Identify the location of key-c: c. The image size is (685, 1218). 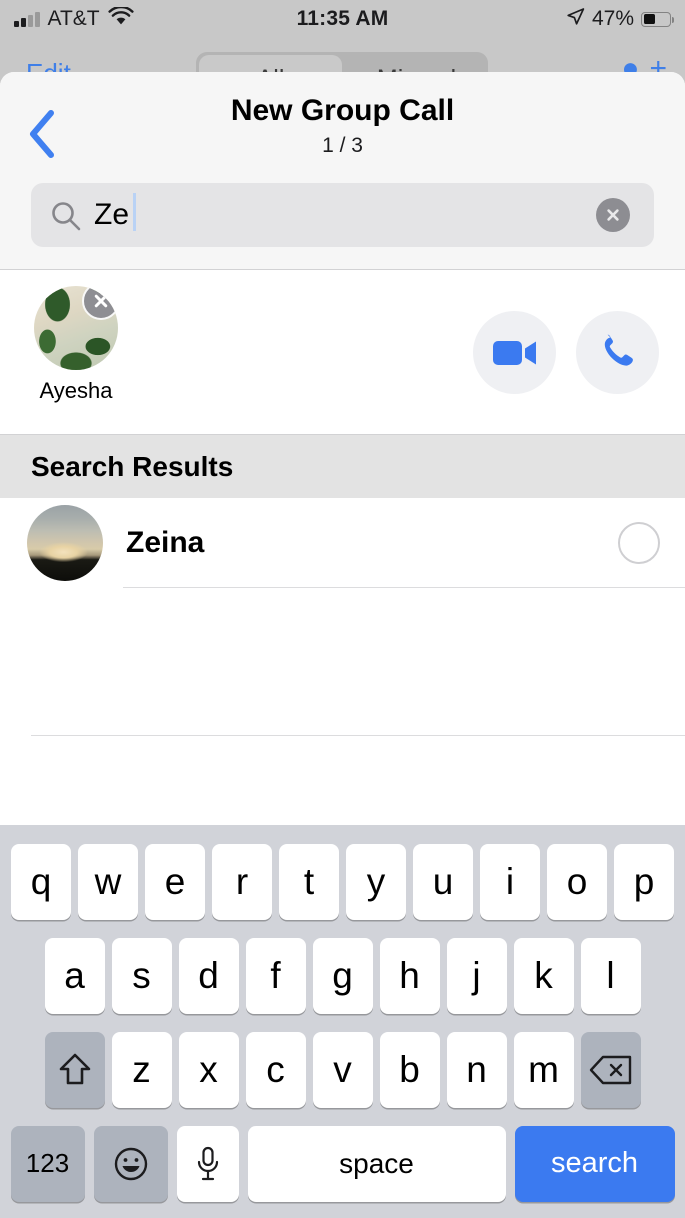
(275, 1070).